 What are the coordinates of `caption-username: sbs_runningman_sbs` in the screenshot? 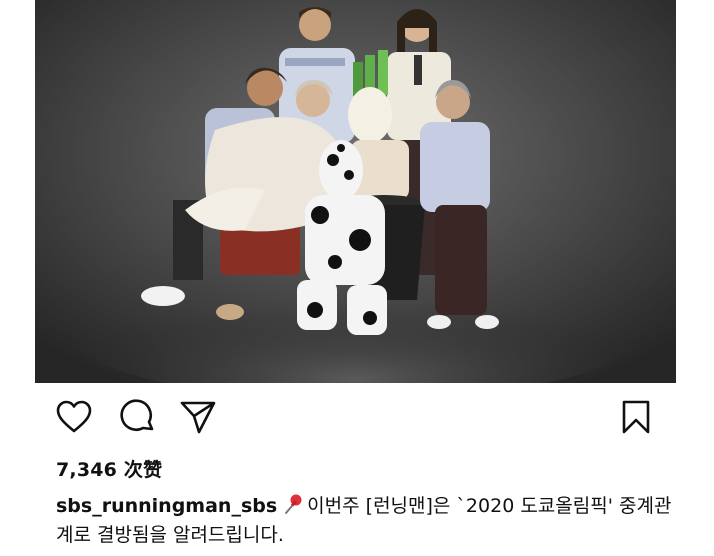 It's located at (166, 506).